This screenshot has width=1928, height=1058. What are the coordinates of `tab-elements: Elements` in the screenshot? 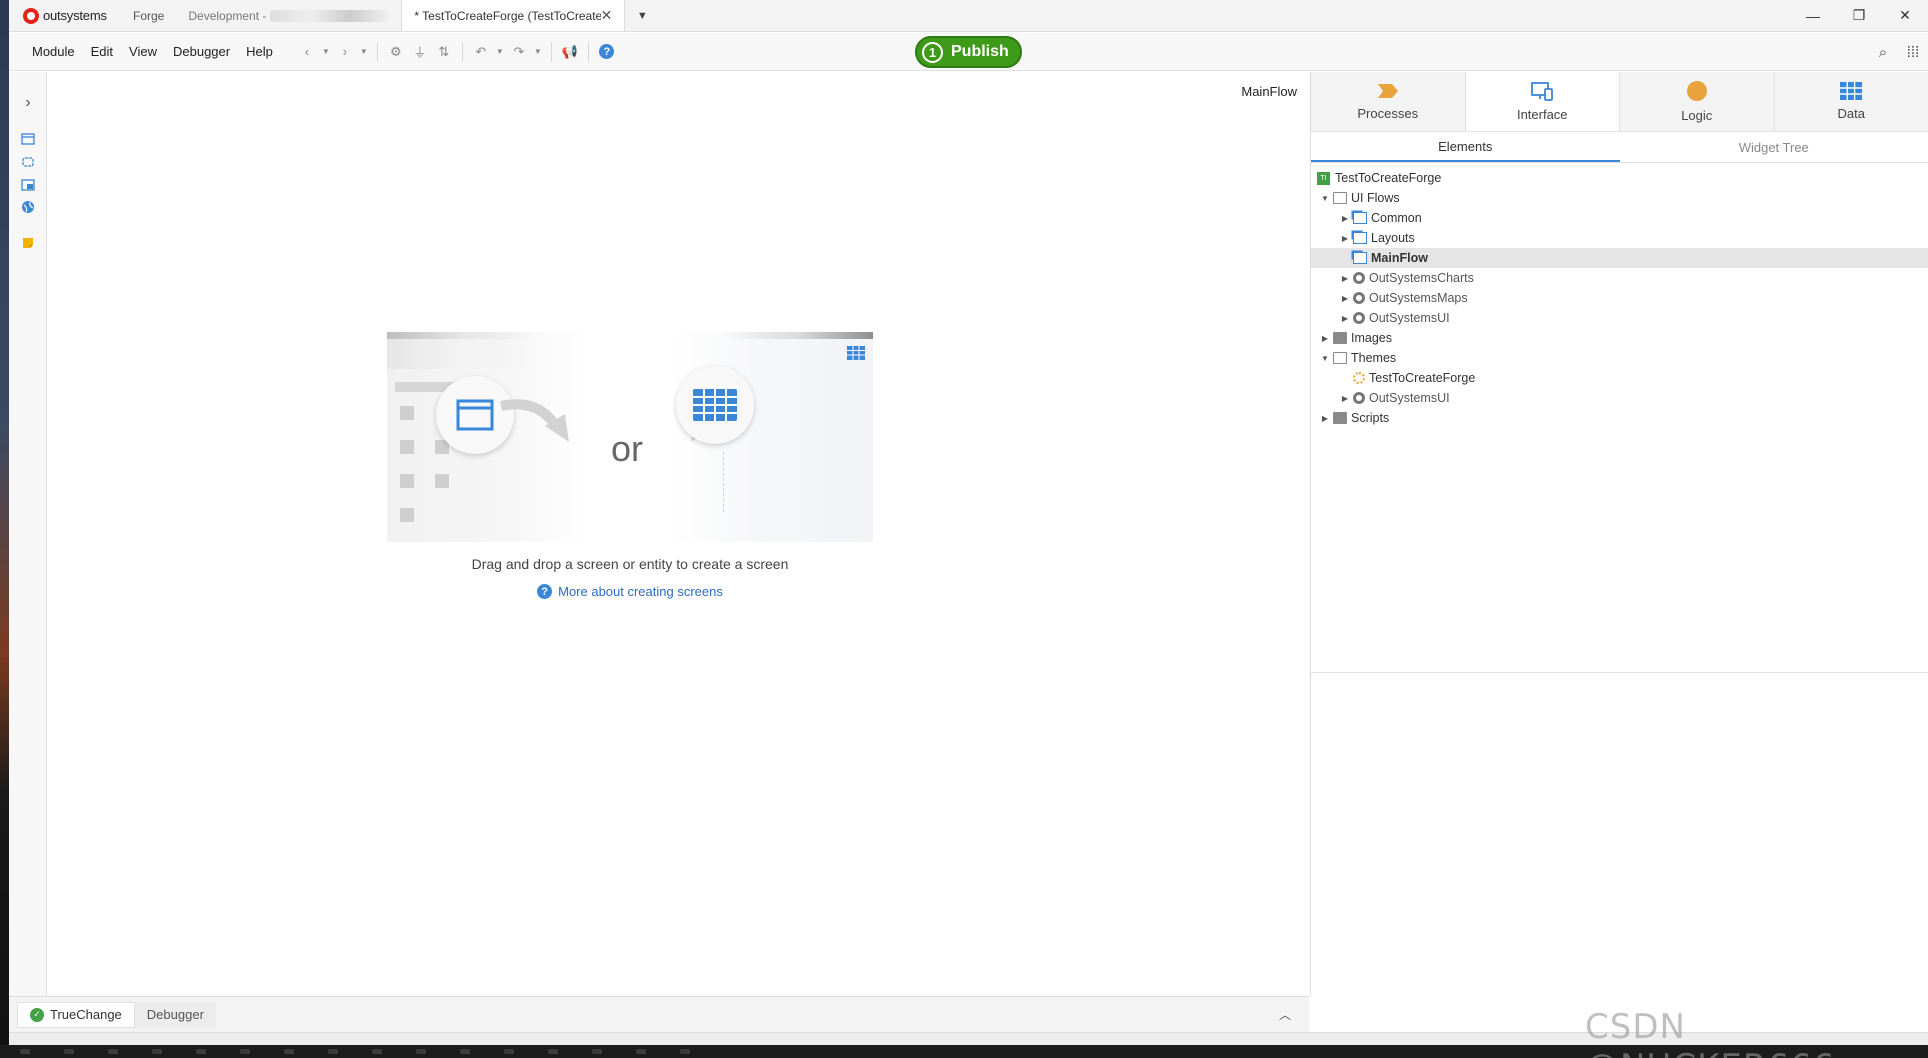 It's located at (1465, 147).